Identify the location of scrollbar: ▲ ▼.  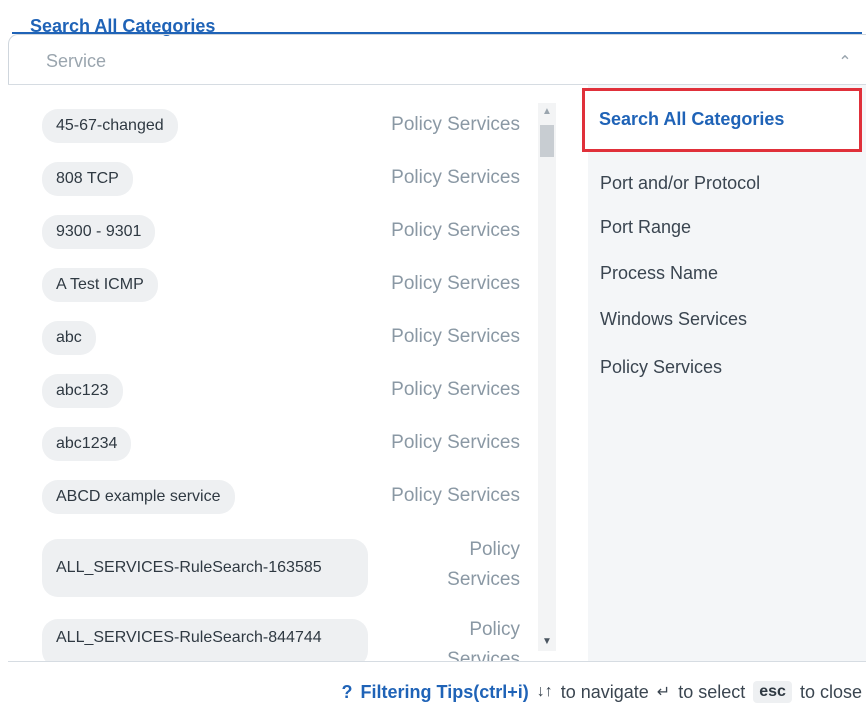
(547, 377).